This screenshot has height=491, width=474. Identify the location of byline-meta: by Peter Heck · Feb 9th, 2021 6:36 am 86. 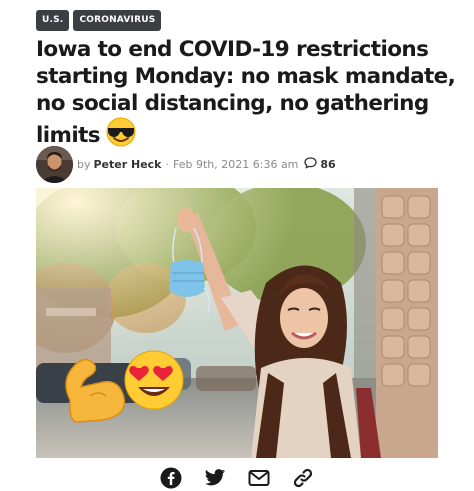
(206, 164).